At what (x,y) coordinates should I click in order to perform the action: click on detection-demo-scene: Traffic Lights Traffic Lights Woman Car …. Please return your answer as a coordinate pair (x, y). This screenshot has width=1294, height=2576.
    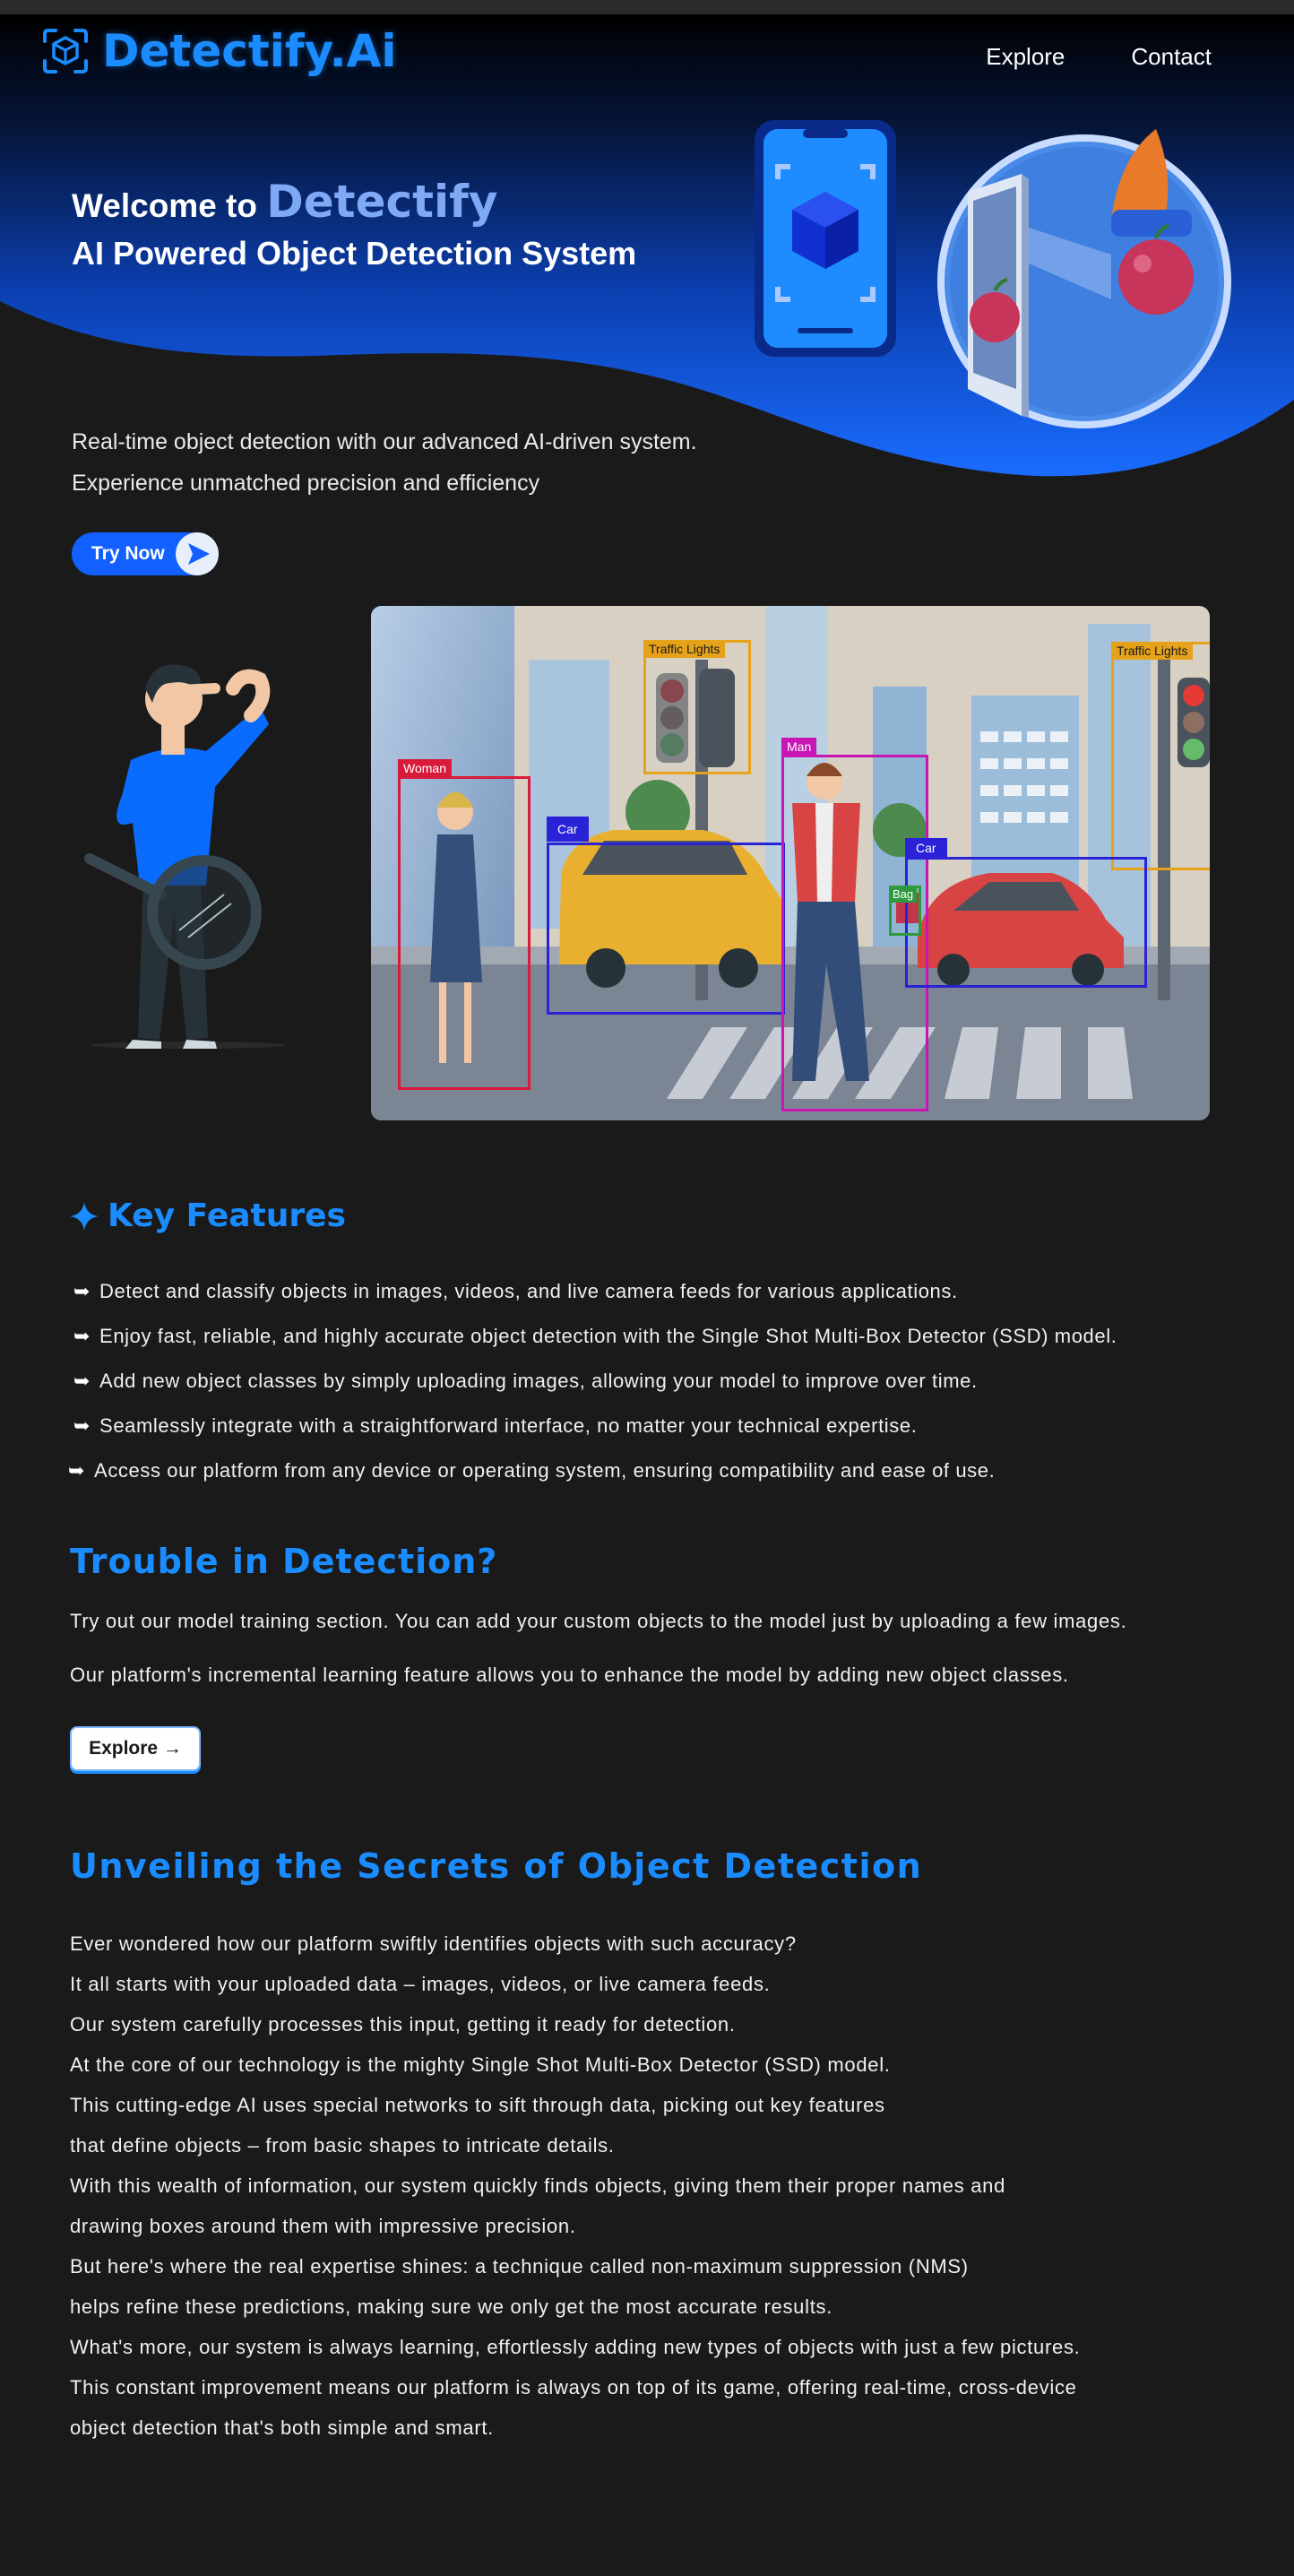
    Looking at the image, I should click on (790, 863).